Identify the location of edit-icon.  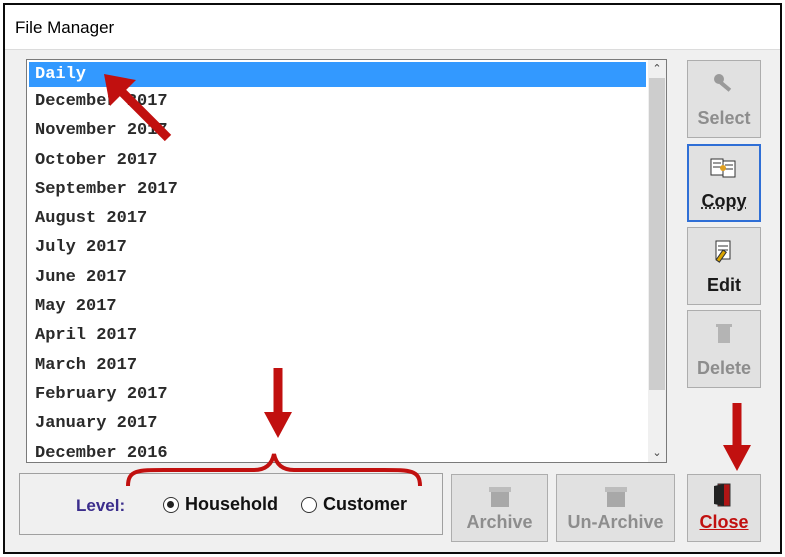
(724, 254).